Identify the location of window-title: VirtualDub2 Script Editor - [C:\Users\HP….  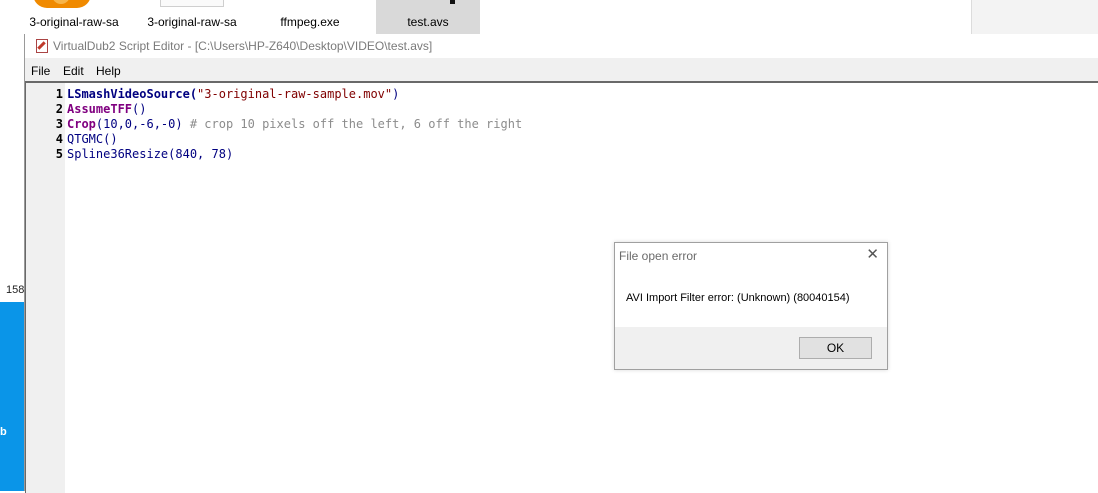
(243, 46).